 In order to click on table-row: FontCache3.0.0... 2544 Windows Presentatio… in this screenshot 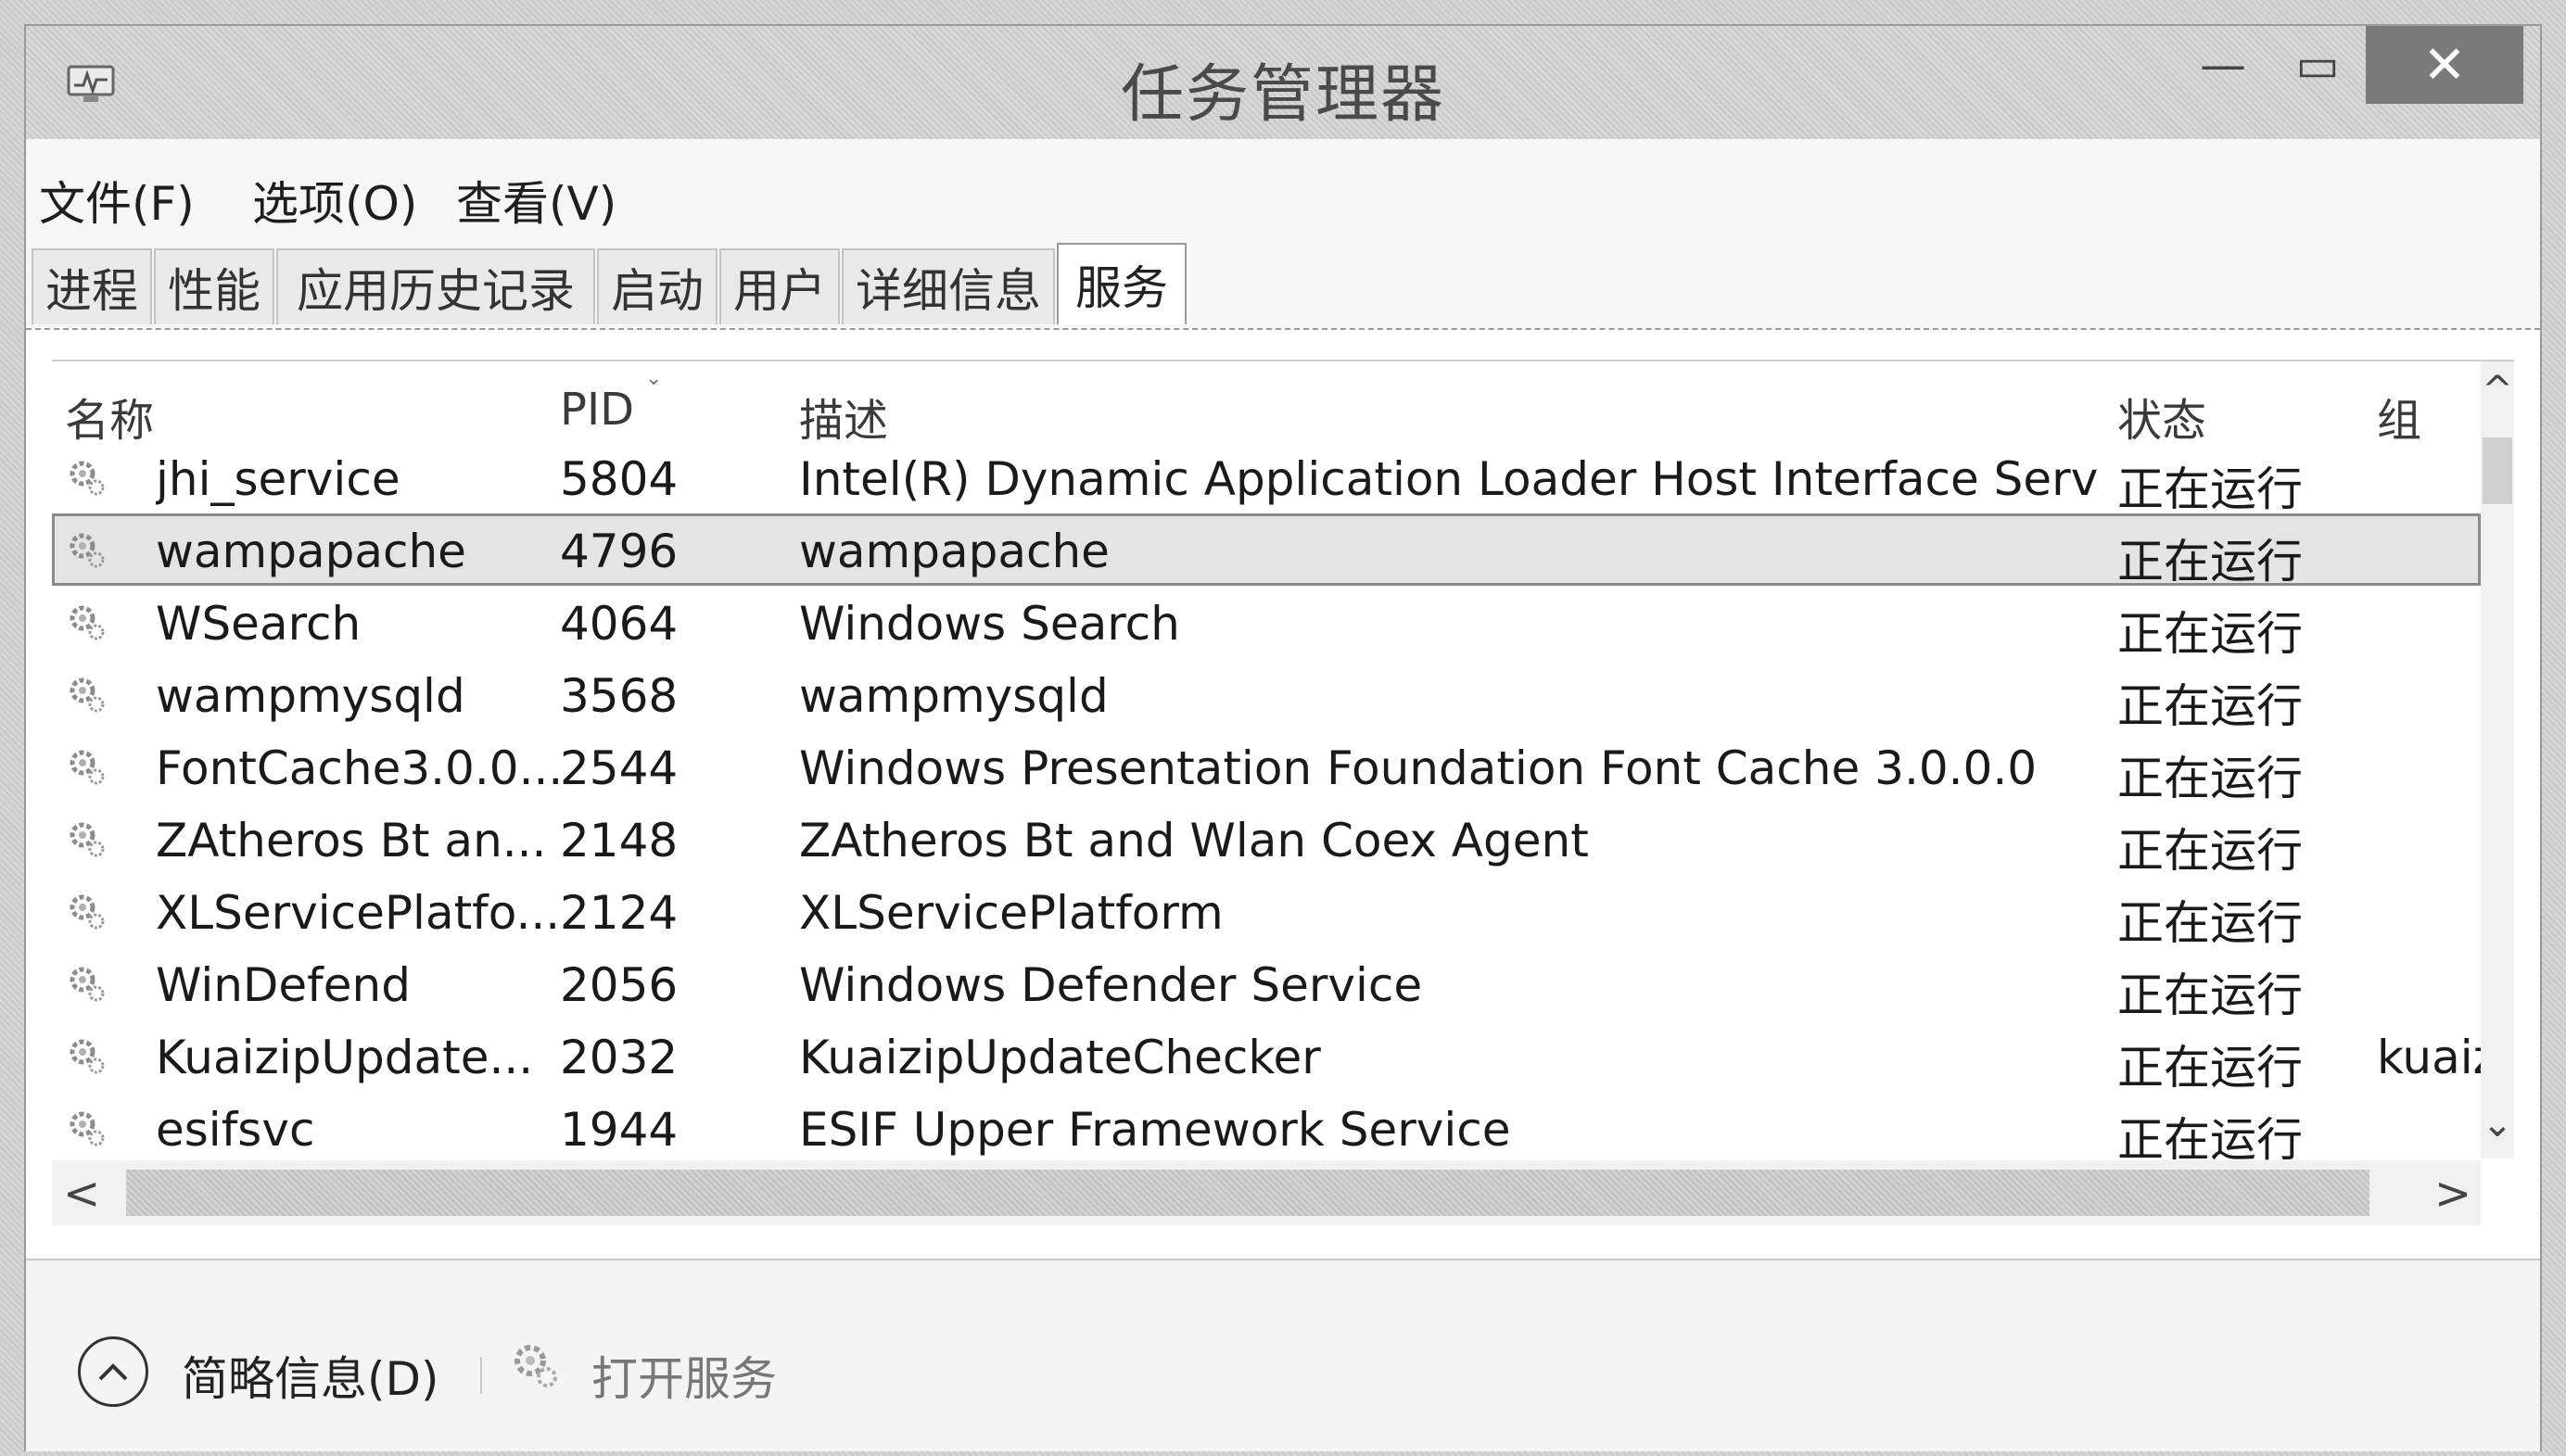, I will do `click(1266, 767)`.